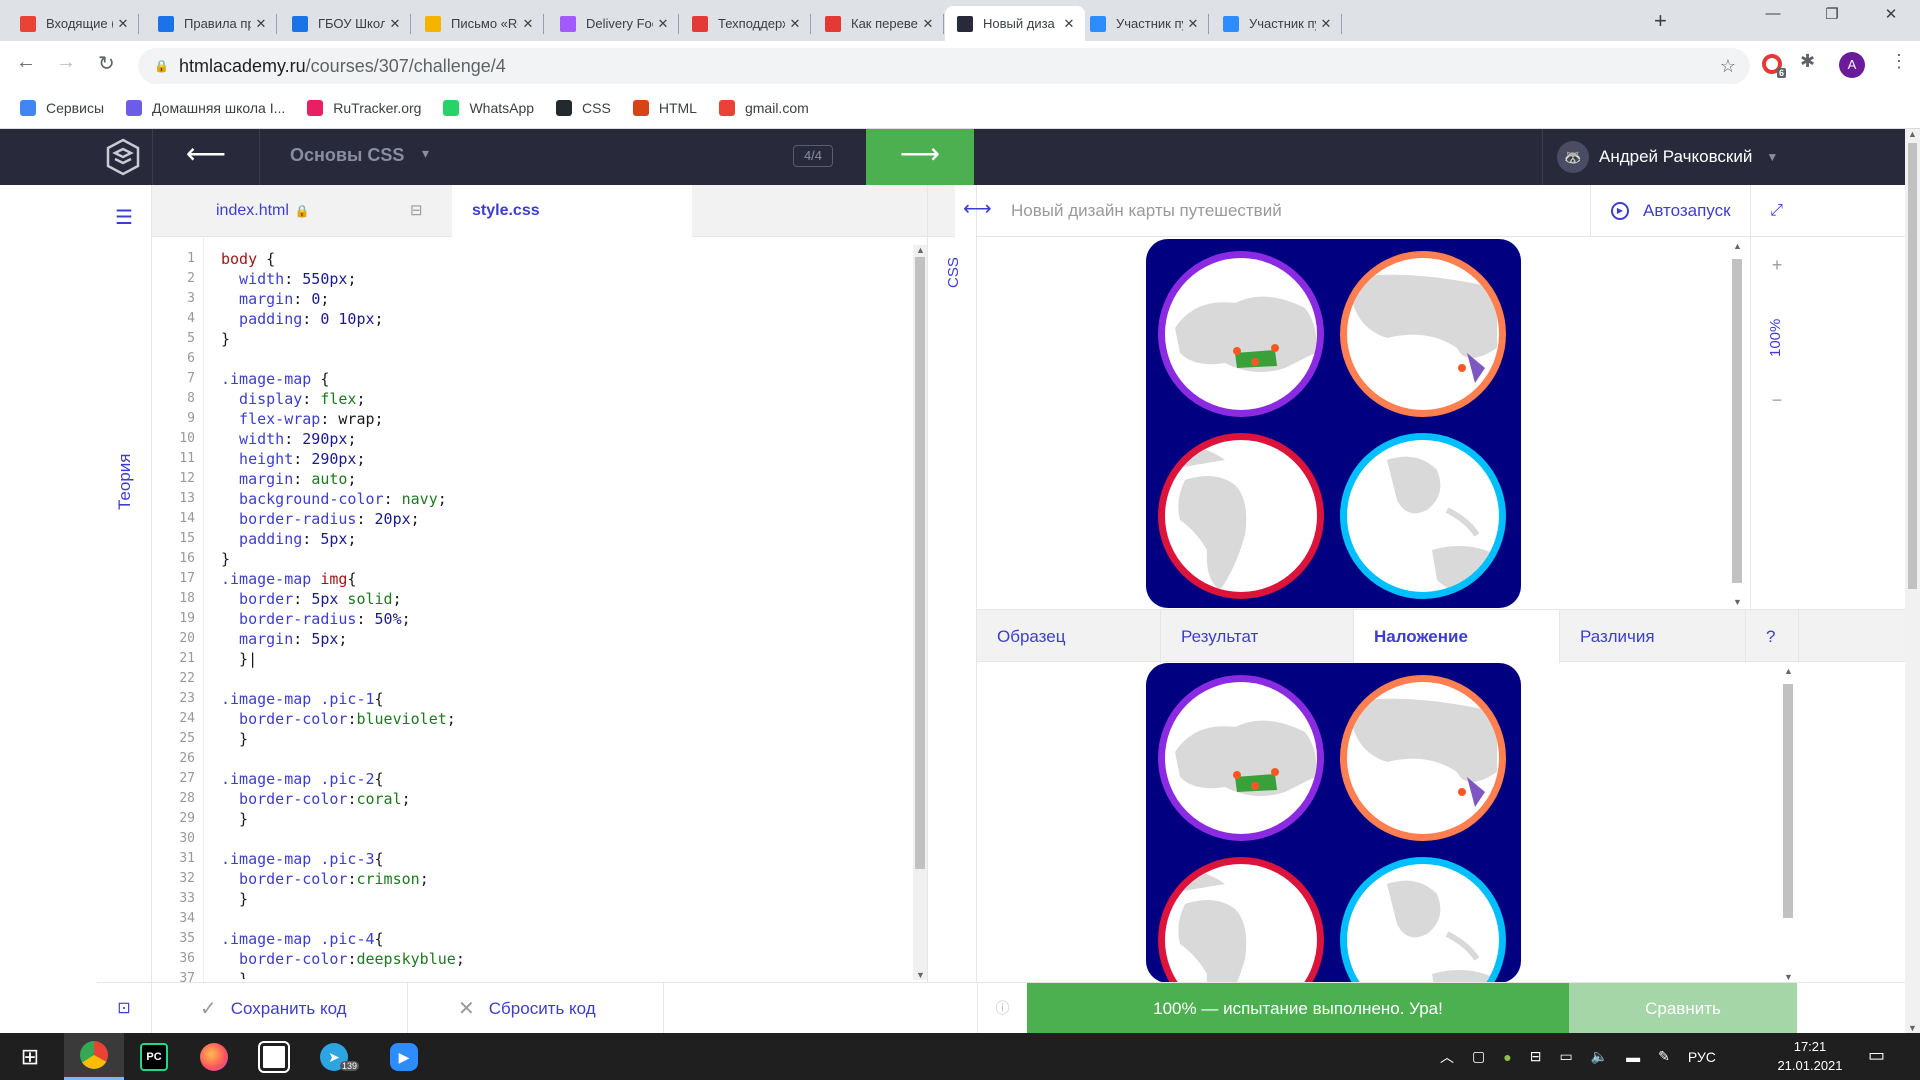 The height and width of the screenshot is (1080, 1920). Describe the element at coordinates (1002, 1008) in the screenshot. I see `info-icon: ⓘ` at that location.